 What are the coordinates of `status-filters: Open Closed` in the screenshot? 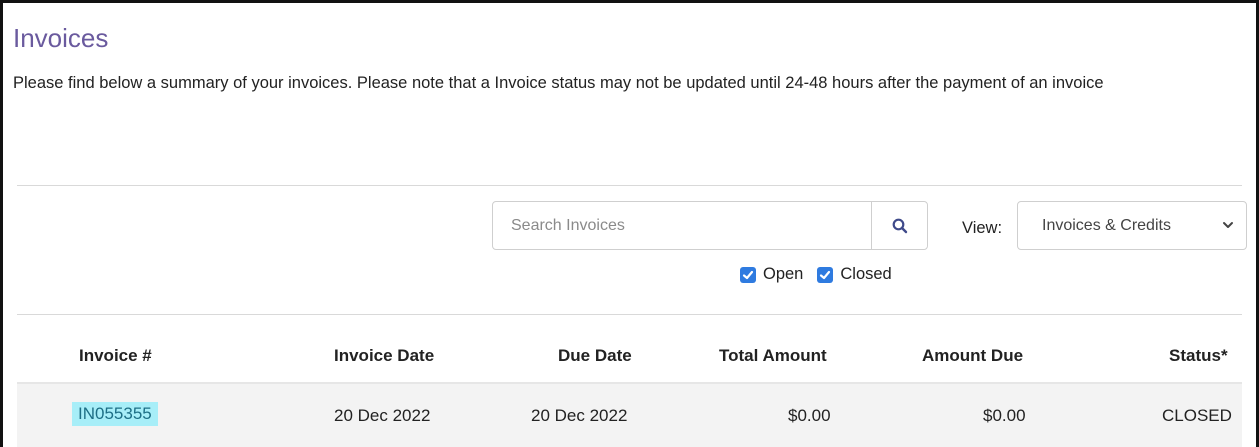 It's located at (823, 274).